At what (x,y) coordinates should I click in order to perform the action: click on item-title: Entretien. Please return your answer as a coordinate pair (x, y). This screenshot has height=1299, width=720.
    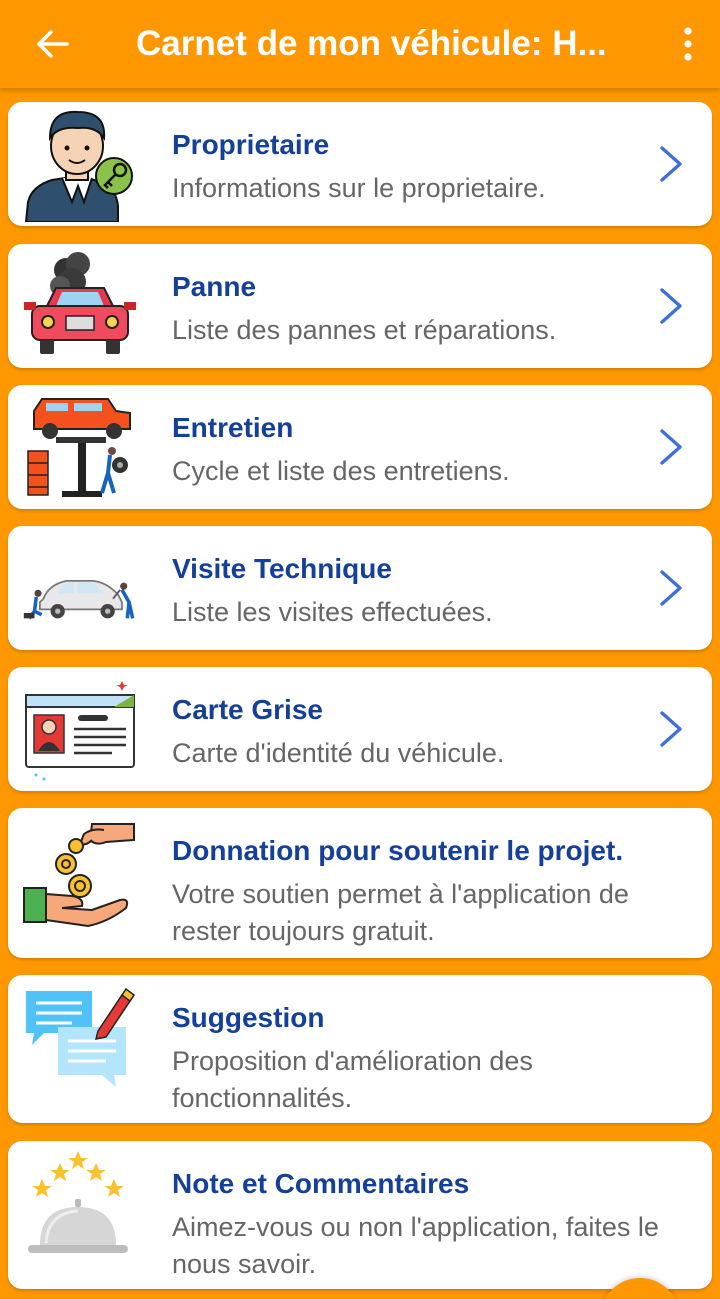
    Looking at the image, I should click on (233, 427).